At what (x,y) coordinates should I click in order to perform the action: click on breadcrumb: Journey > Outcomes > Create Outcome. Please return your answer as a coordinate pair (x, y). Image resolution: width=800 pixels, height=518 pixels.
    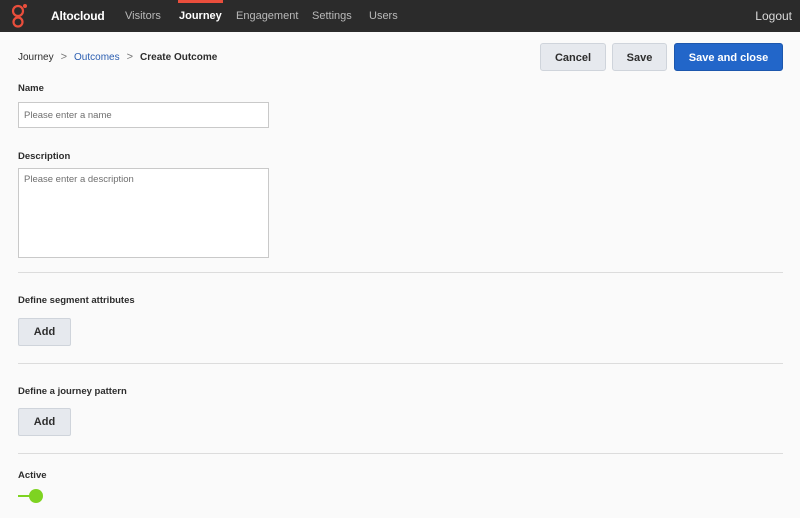
    Looking at the image, I should click on (117, 57).